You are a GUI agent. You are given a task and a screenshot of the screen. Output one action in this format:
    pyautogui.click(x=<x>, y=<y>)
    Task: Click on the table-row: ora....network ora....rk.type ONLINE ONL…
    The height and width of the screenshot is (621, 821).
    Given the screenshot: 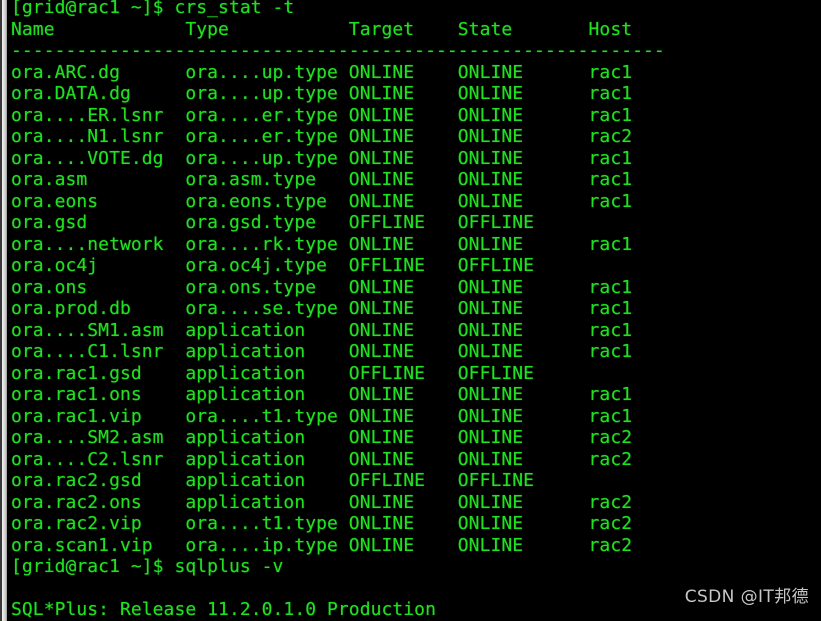 What is the action you would take?
    pyautogui.click(x=322, y=244)
    